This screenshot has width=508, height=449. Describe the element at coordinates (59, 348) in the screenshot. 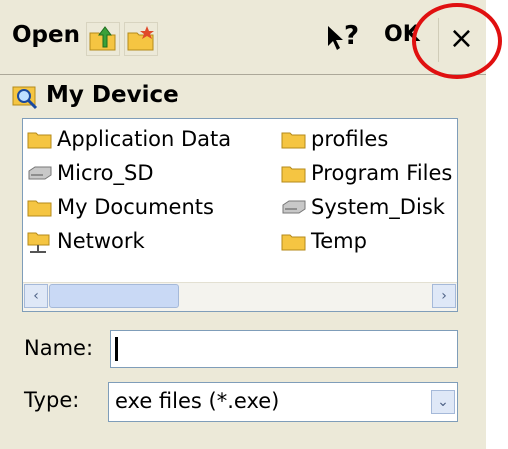

I see `name-label: Name:` at that location.